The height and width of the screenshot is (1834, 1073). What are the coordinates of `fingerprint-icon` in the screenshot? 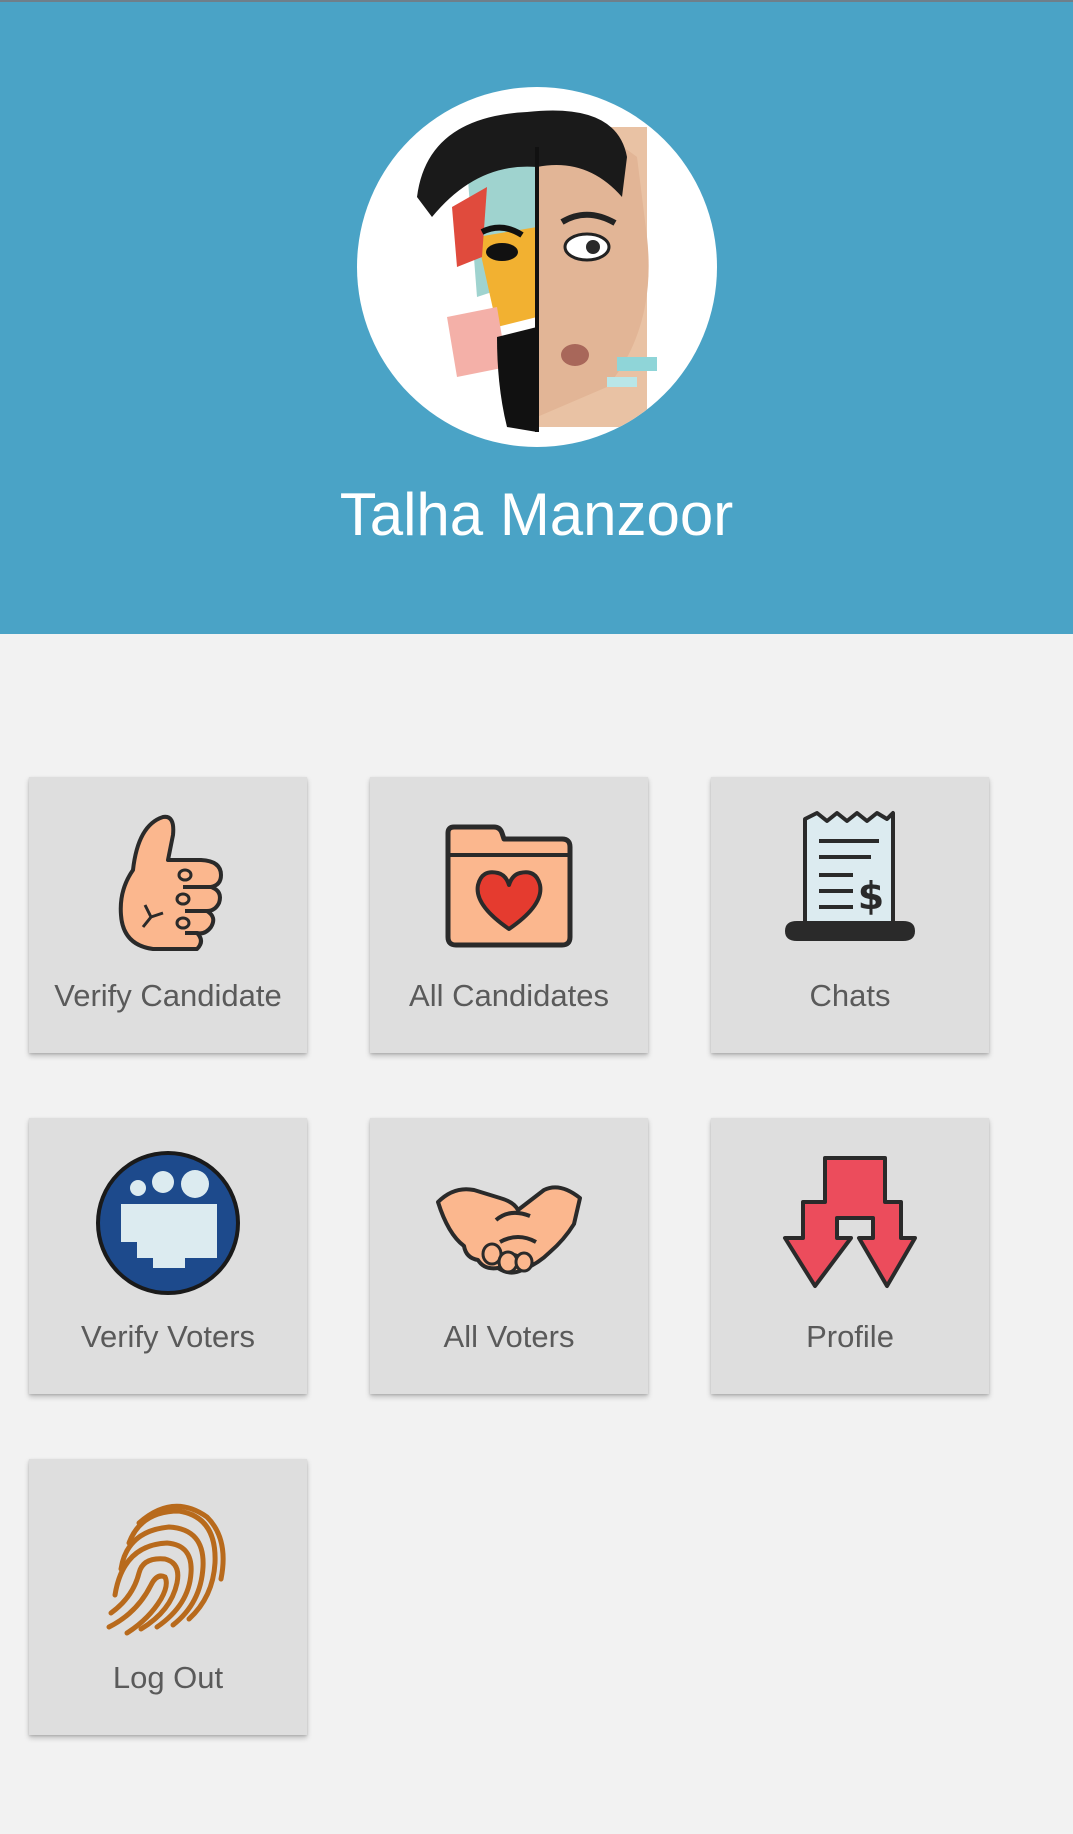 It's located at (168, 1562).